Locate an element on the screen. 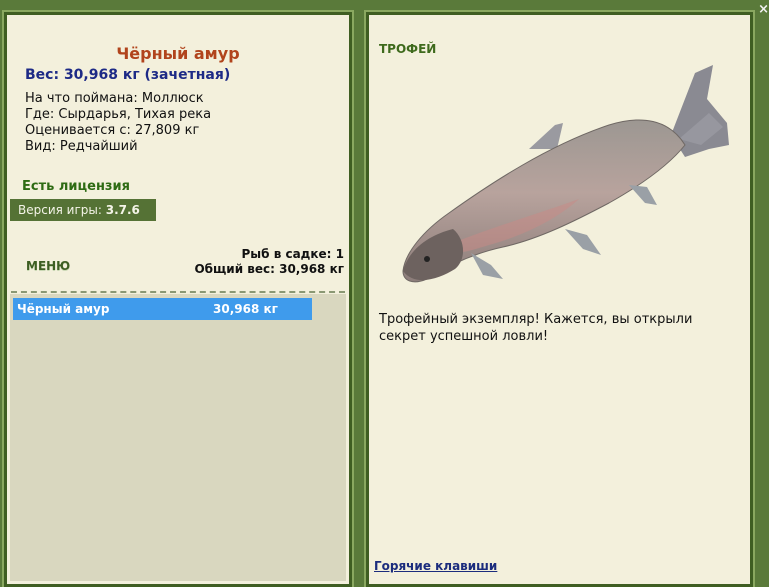  list-item: Чёрный амур 30,968 кг is located at coordinates (162, 309).